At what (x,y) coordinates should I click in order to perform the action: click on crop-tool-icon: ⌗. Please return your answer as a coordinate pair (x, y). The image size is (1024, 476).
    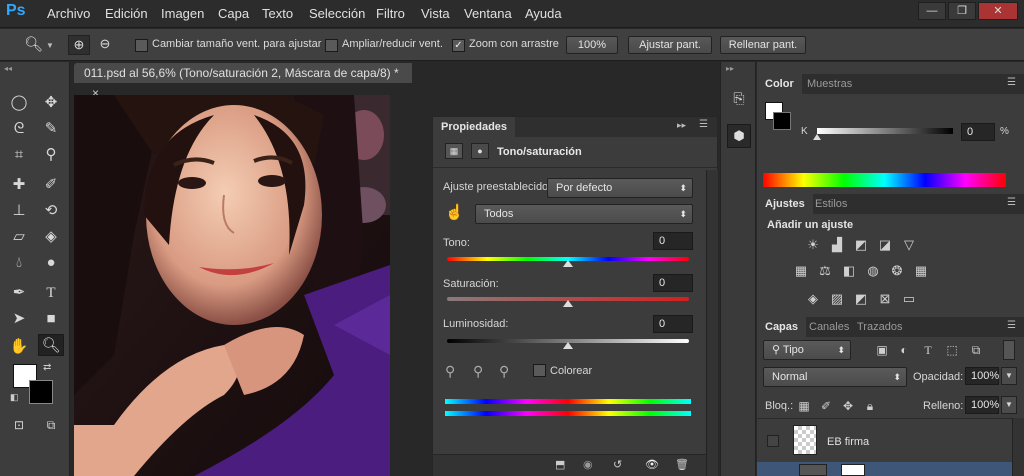
    Looking at the image, I should click on (19, 155).